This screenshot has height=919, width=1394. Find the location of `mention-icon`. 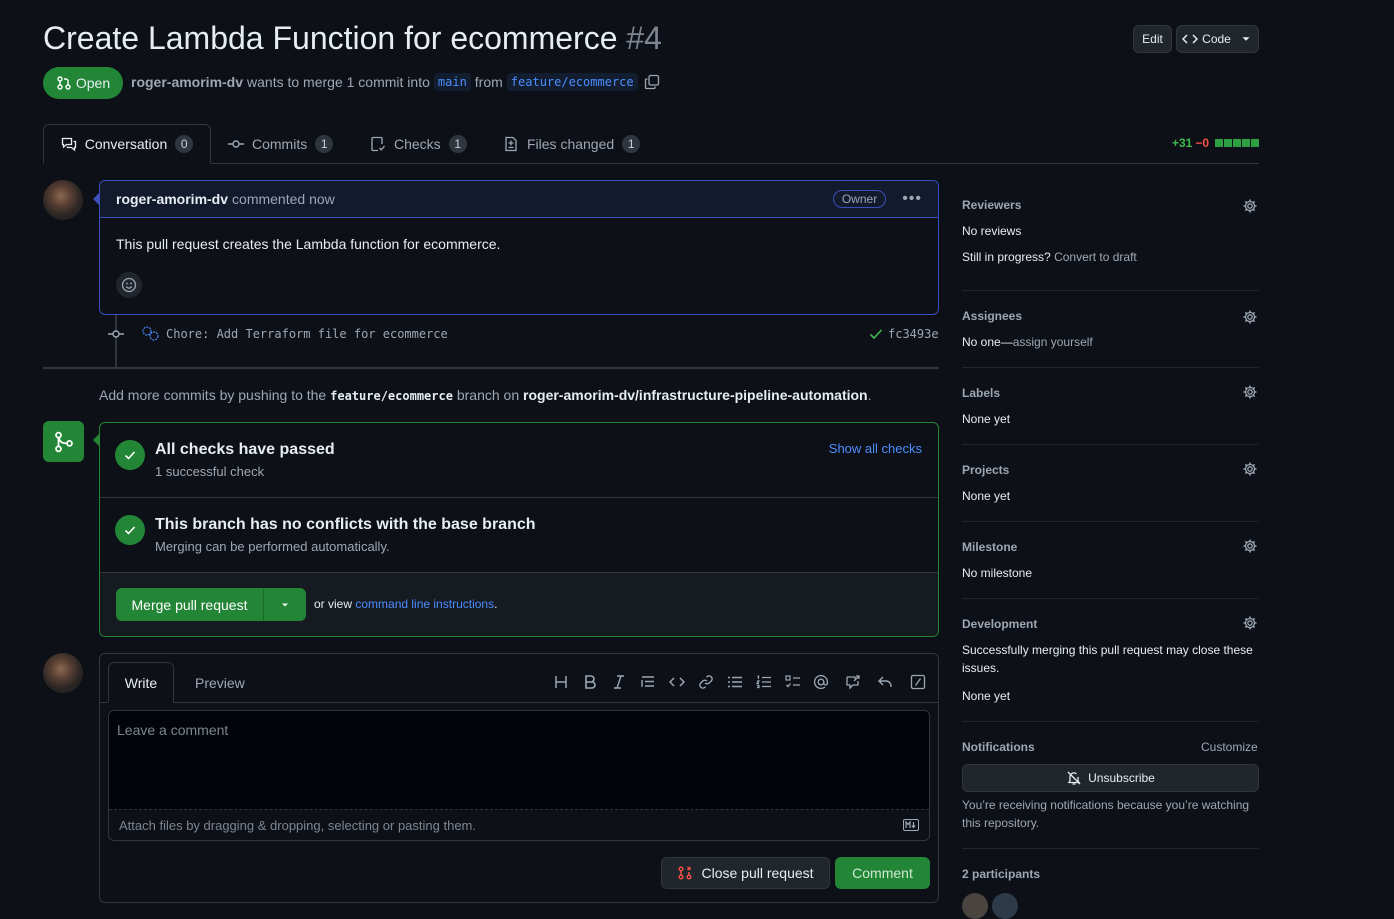

mention-icon is located at coordinates (821, 682).